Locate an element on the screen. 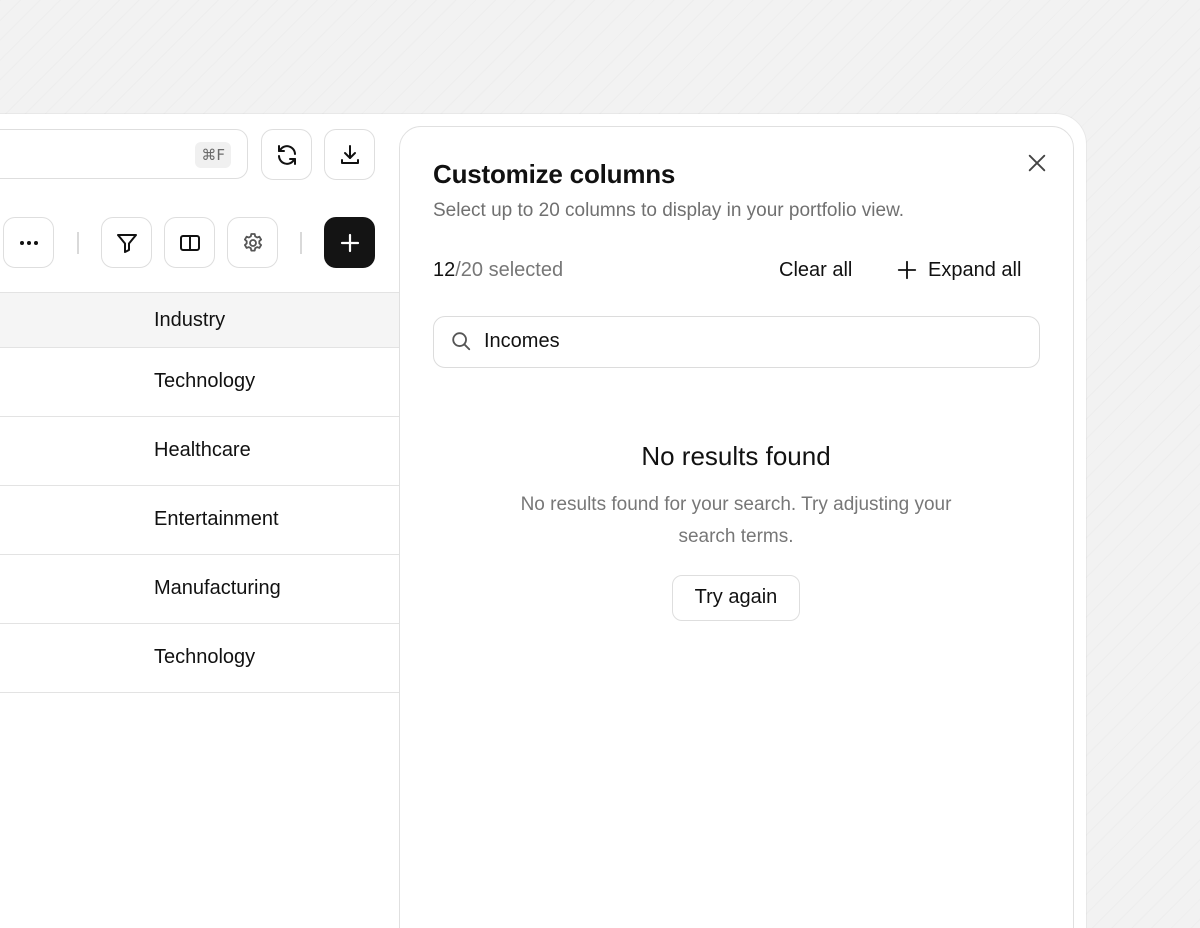 This screenshot has height=928, width=1200. gear-icon is located at coordinates (252, 241).